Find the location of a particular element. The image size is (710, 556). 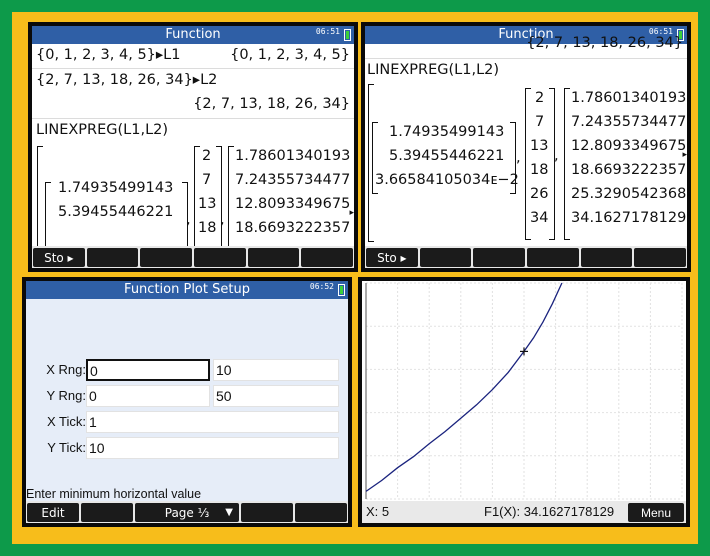

history-output-2: {2, 7, 13, 18, 26, 34} is located at coordinates (271, 104).